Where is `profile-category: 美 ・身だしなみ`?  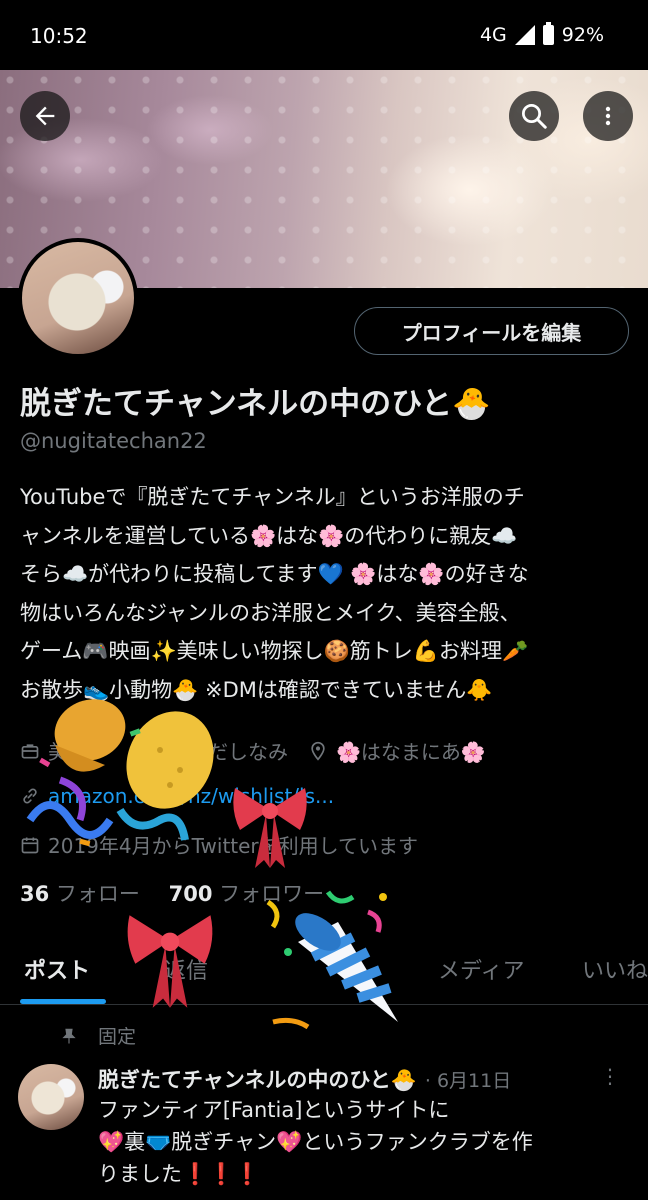
profile-category: 美 ・身だしなみ is located at coordinates (168, 752).